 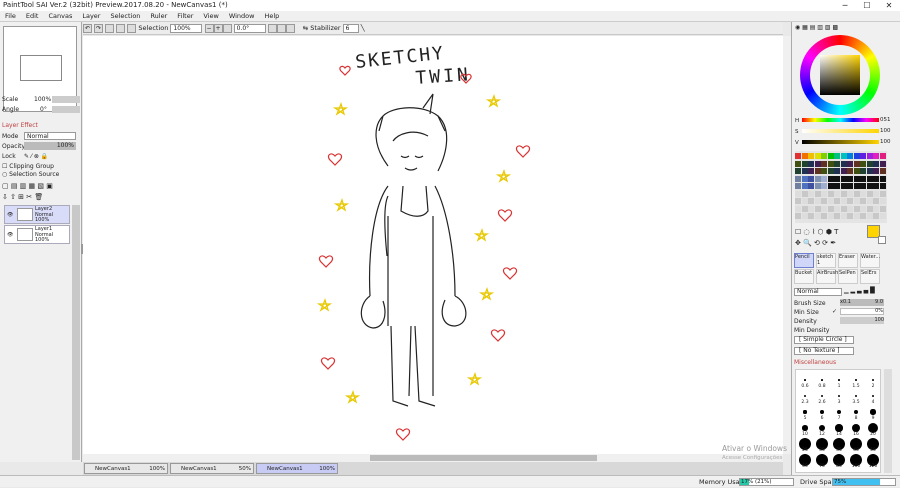 What do you see at coordinates (125, 16) in the screenshot?
I see `menu-selection: Selection` at bounding box center [125, 16].